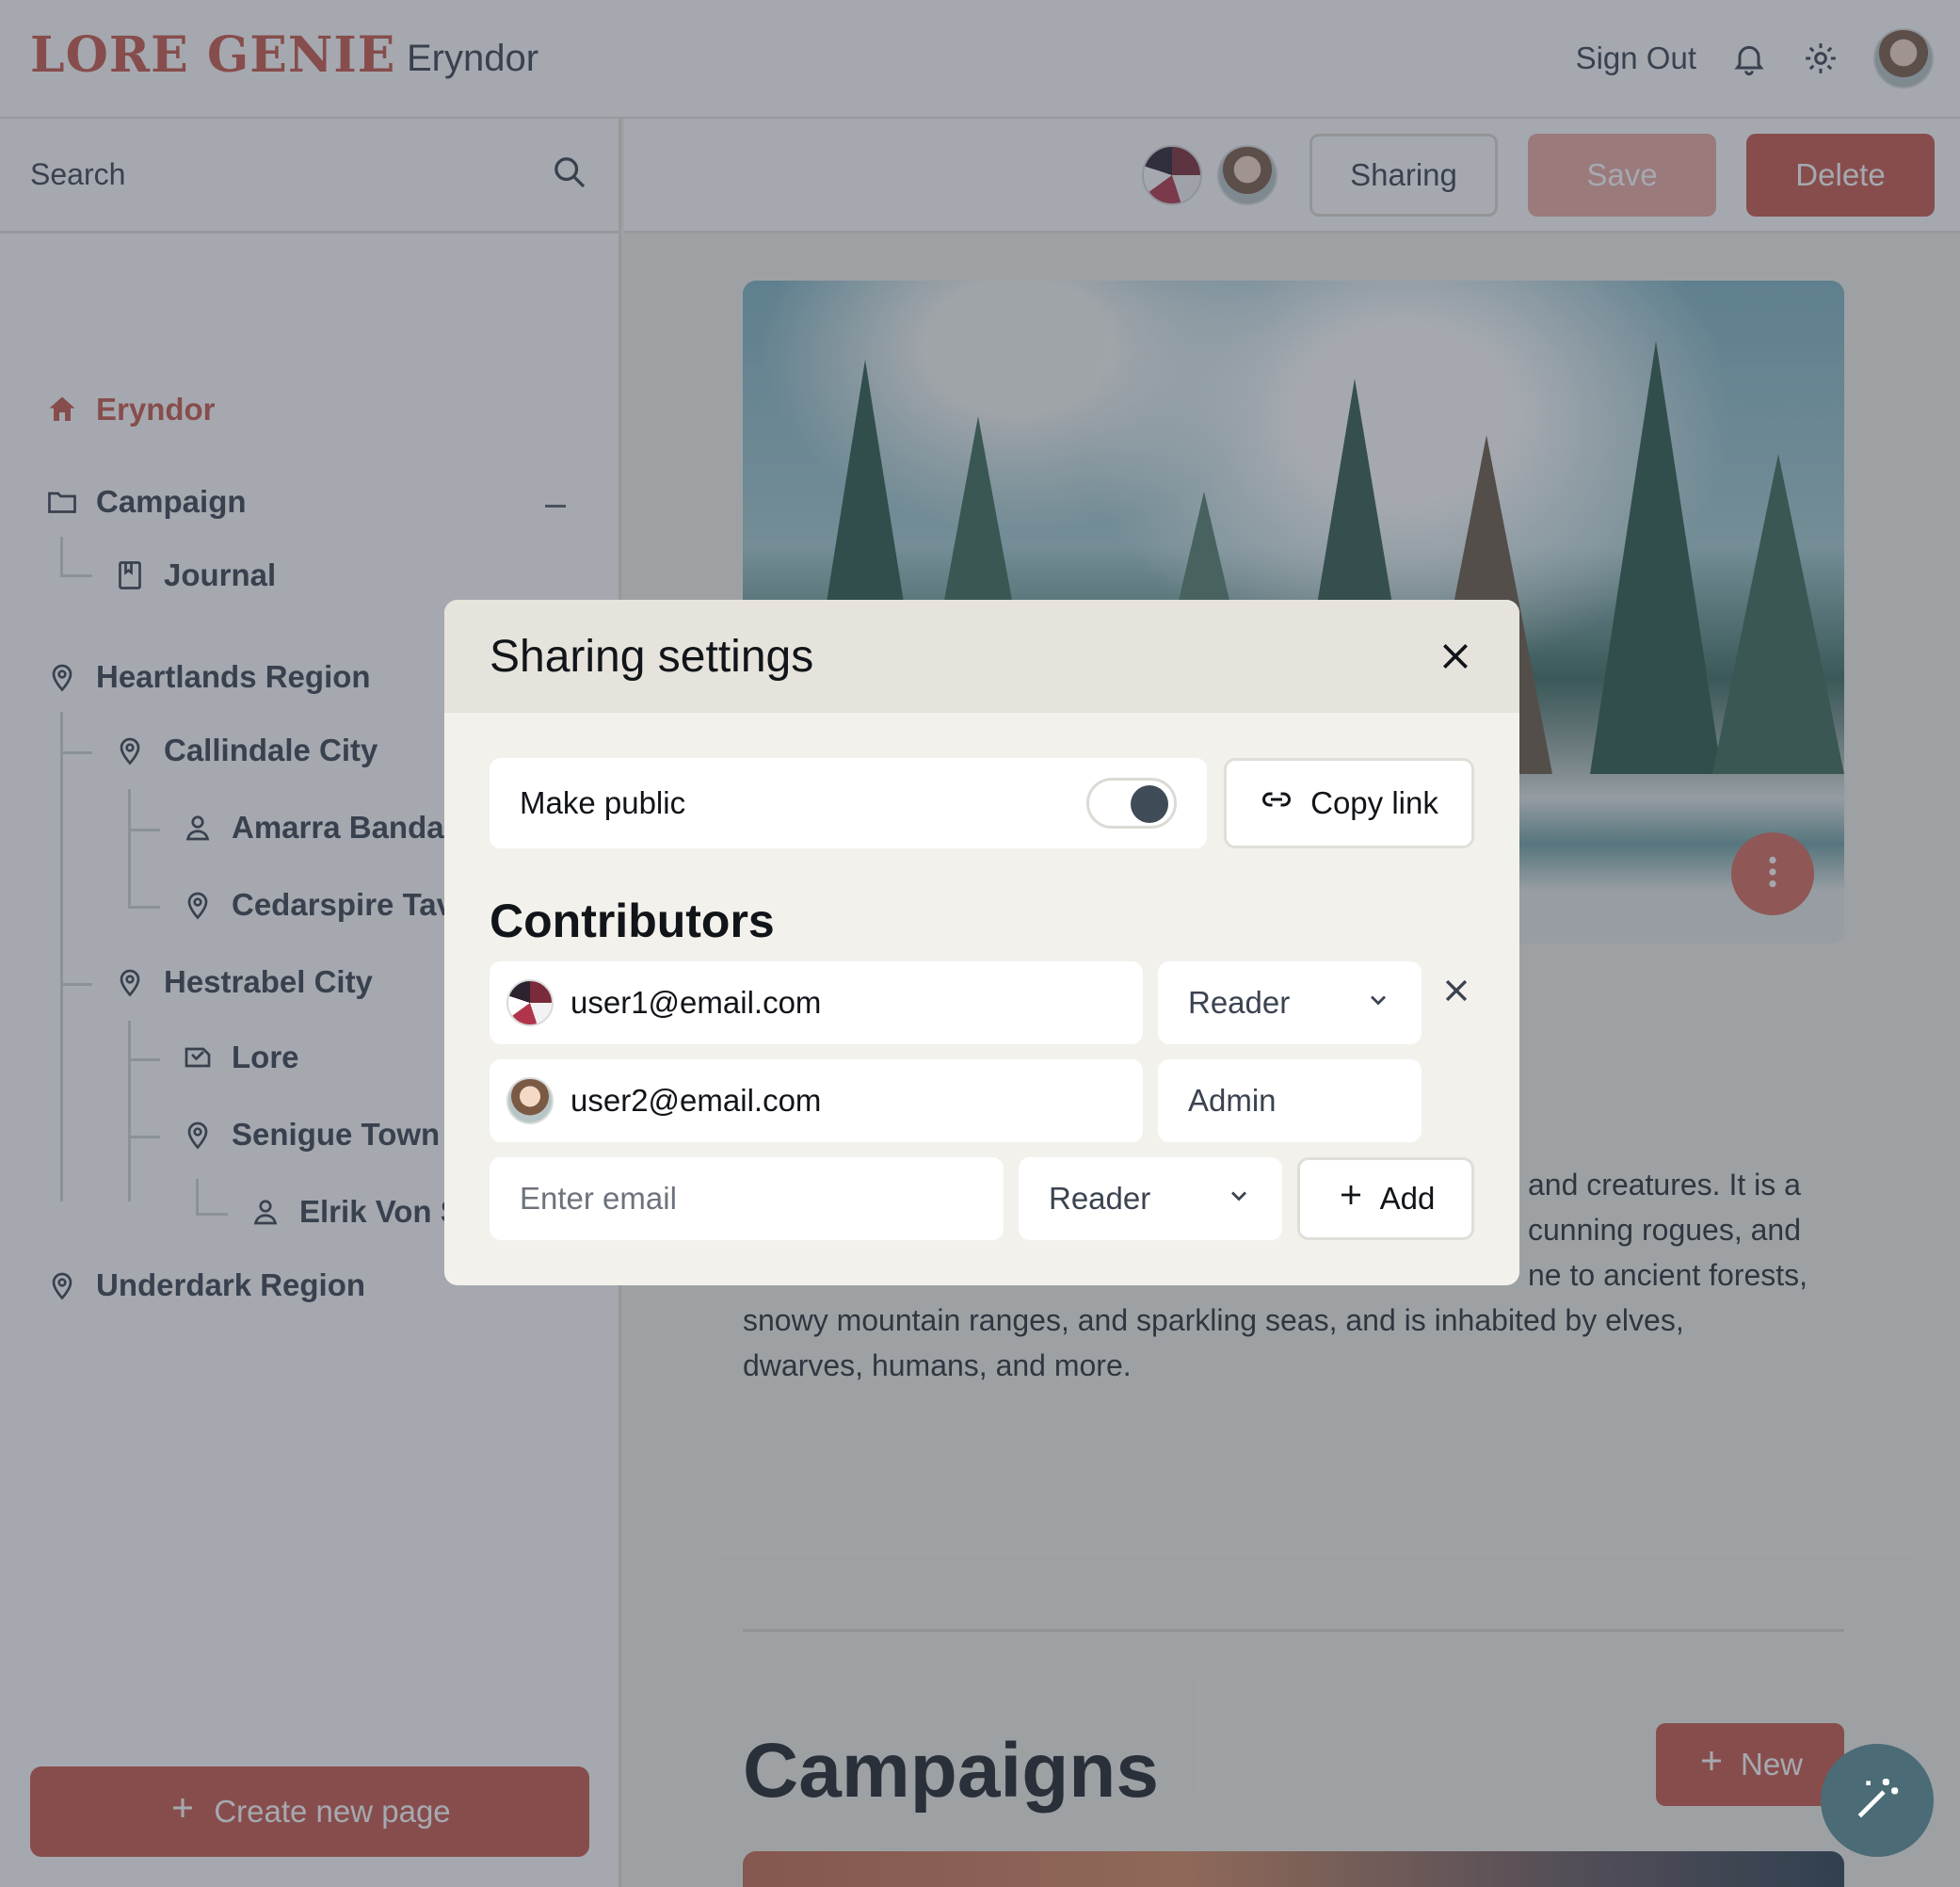  I want to click on link-icon, so click(1277, 803).